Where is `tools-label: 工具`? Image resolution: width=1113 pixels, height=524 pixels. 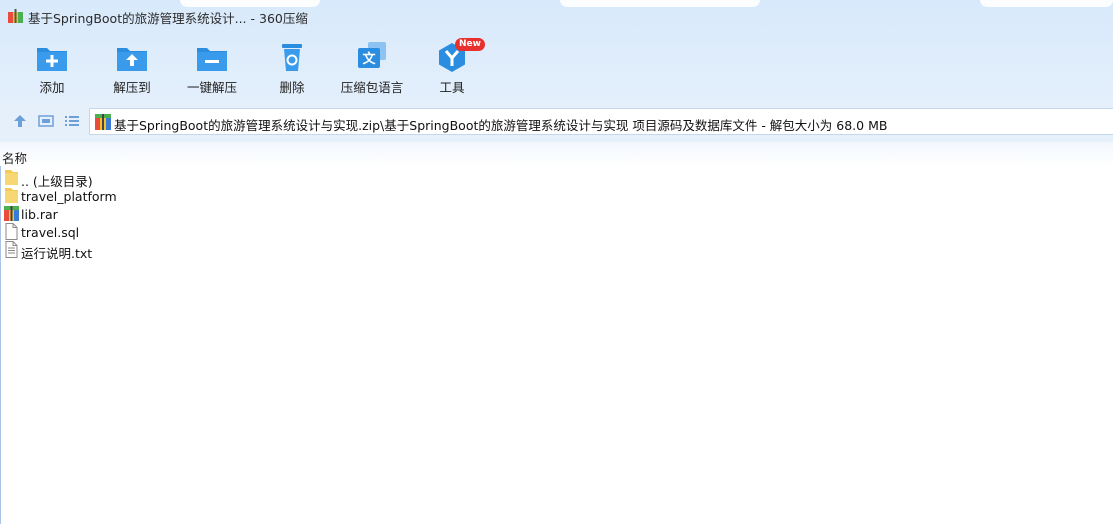
tools-label: 工具 is located at coordinates (452, 87).